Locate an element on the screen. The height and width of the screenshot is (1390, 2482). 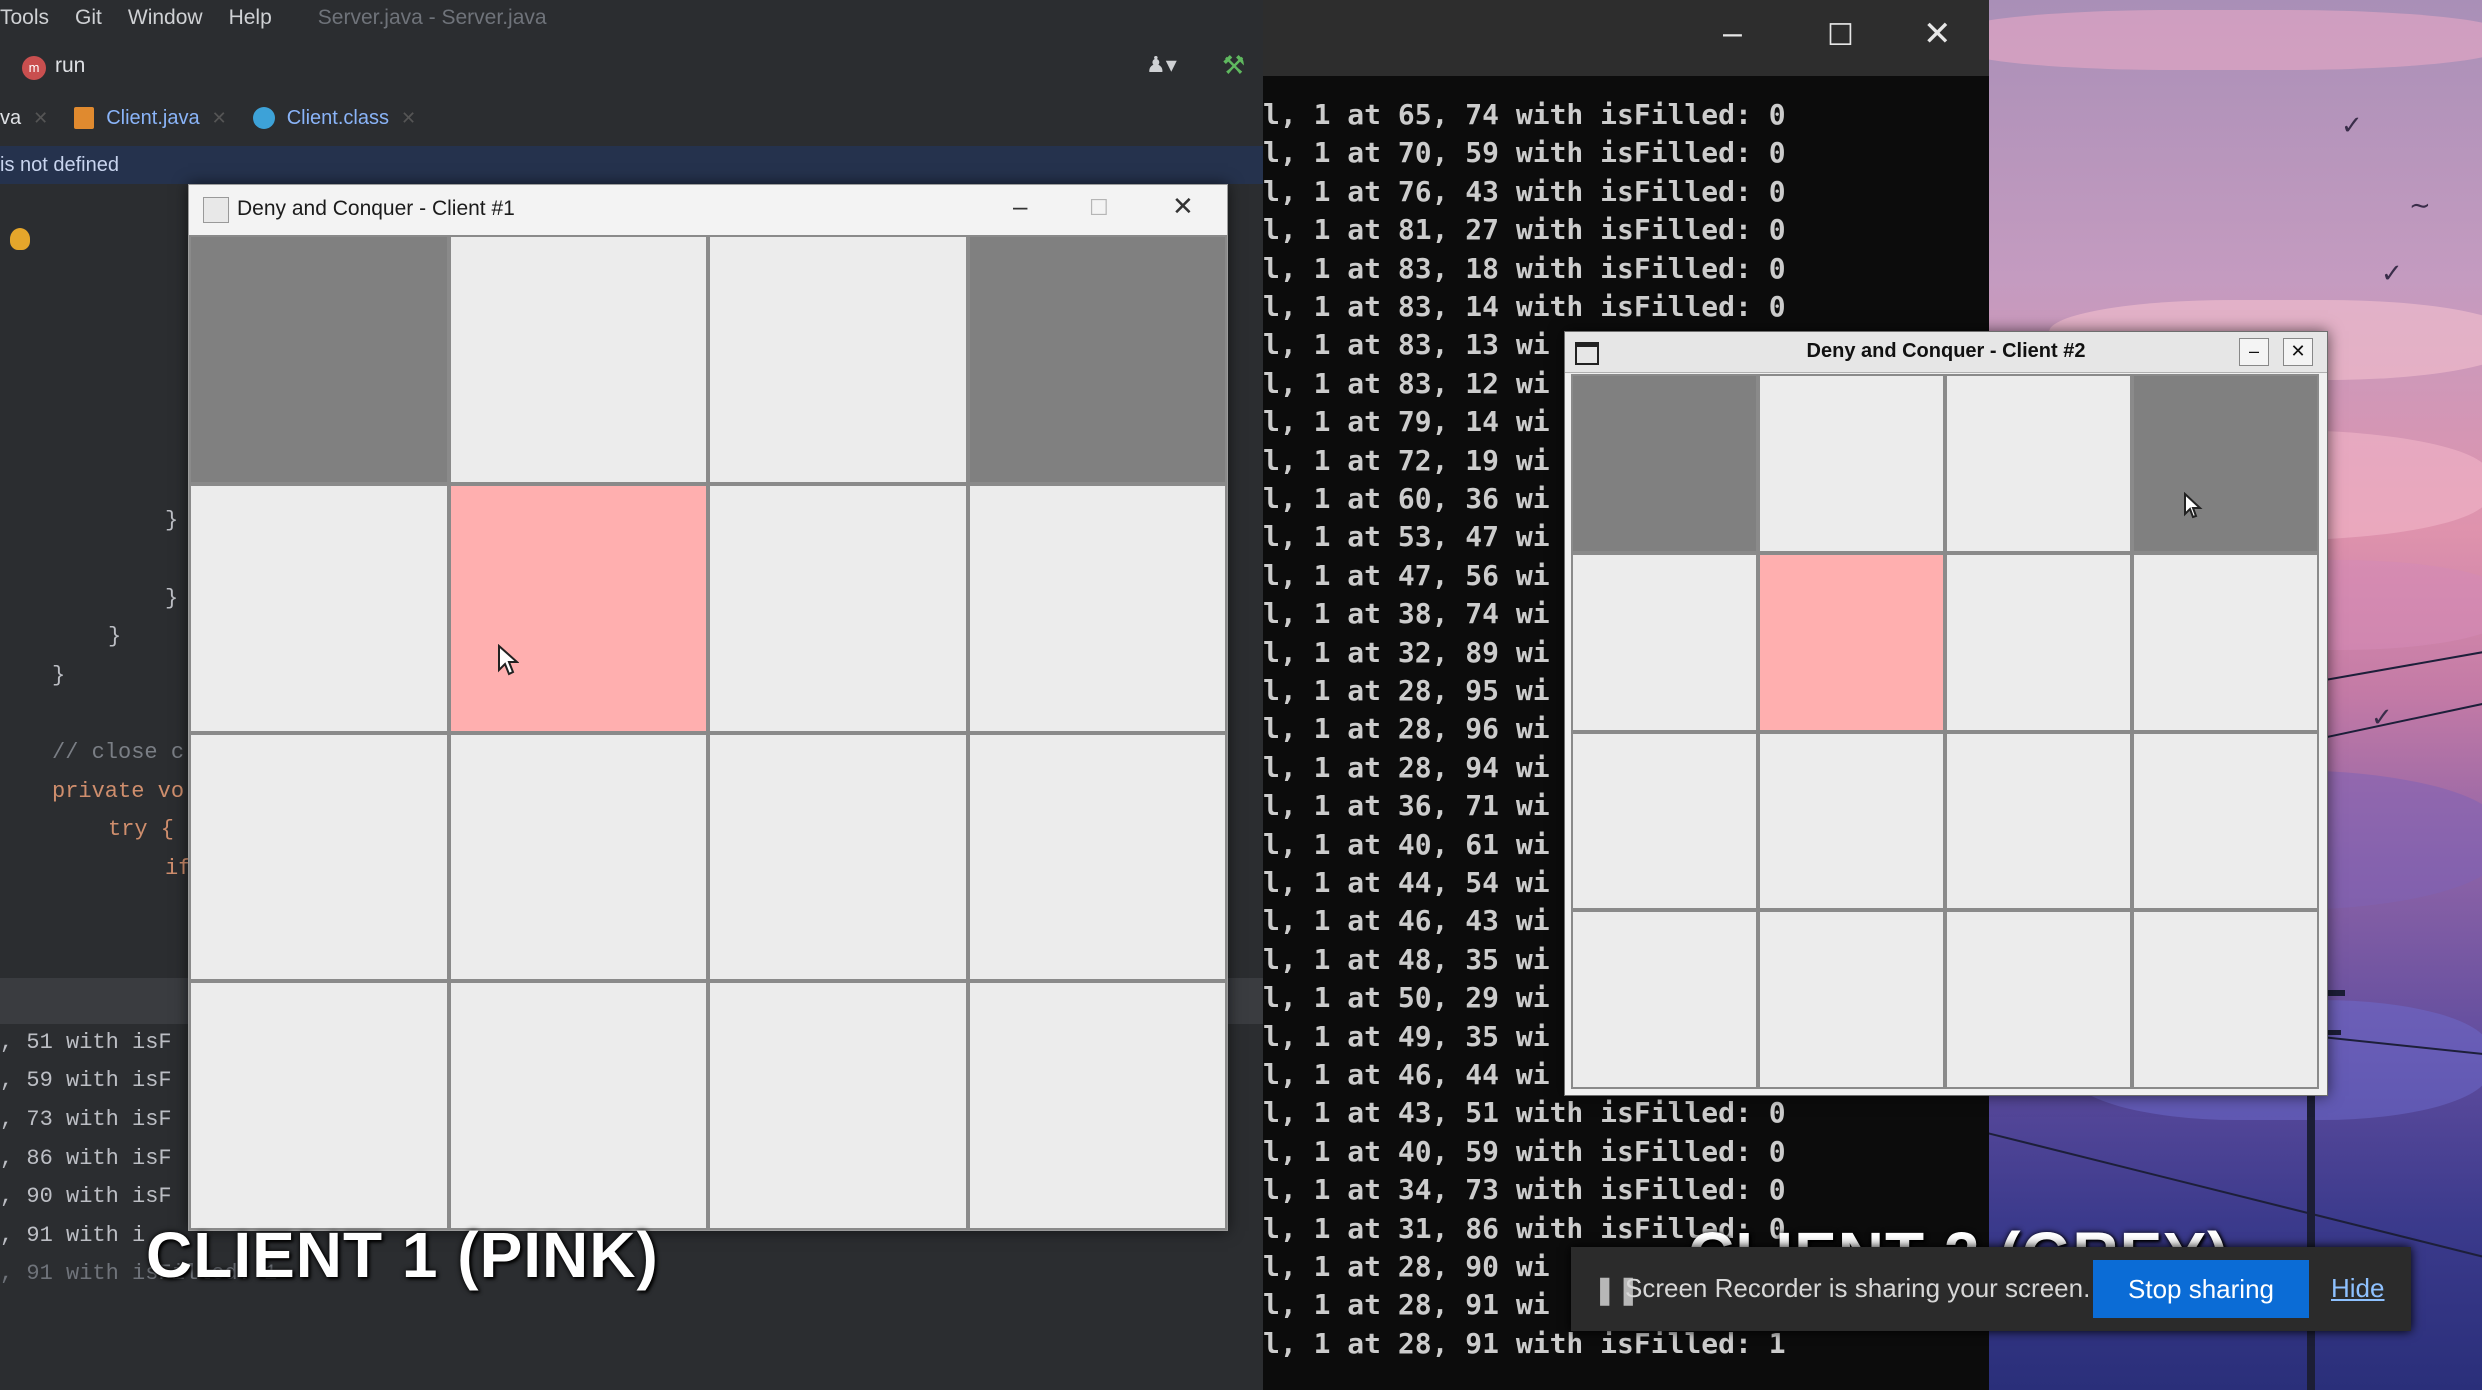
terminal-line: l, 1 at 83, 12 wi is located at coordinates (1406, 383).